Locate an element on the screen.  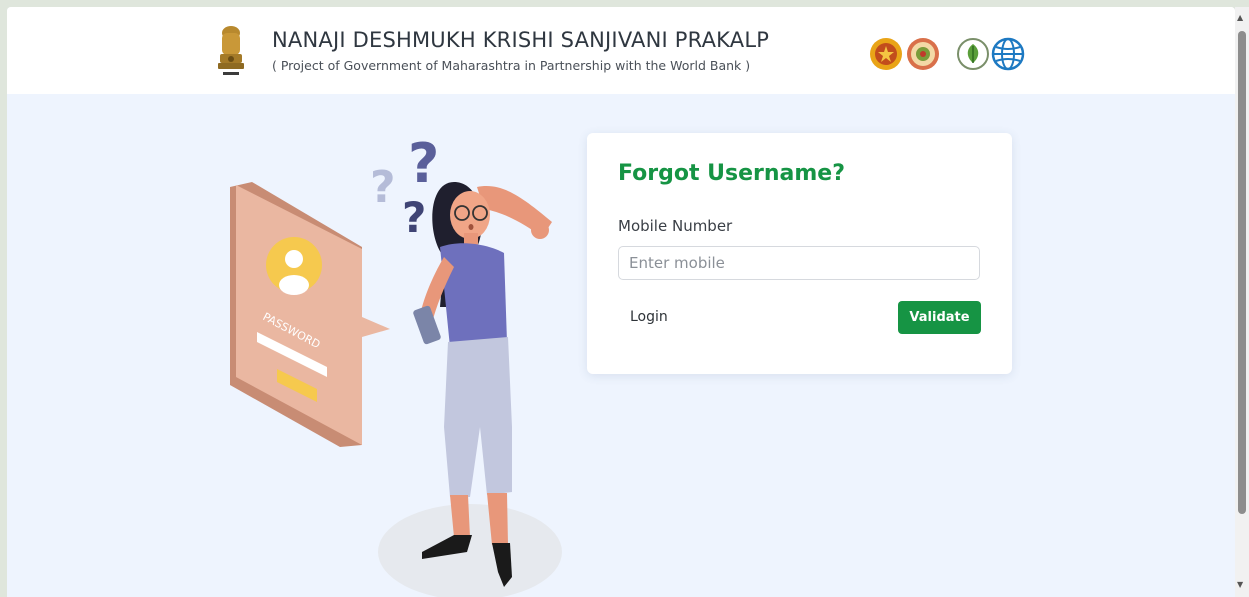
mobile-number-input is located at coordinates (799, 263).